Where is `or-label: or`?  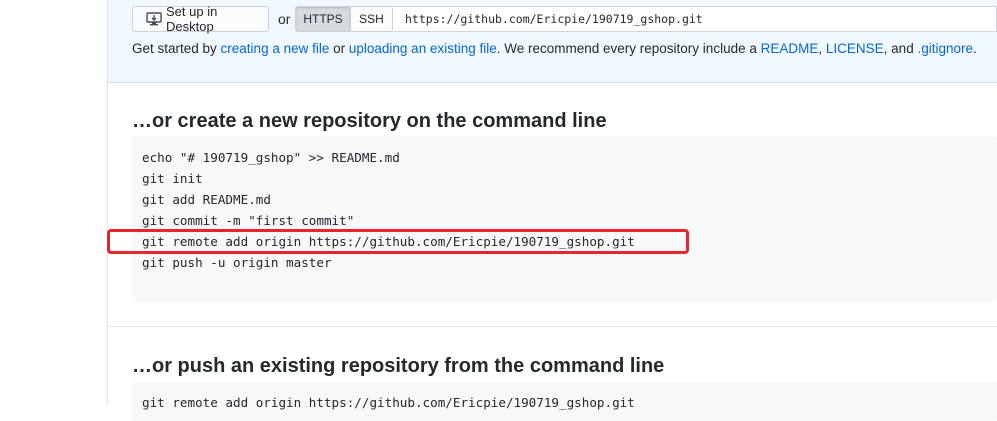 or-label: or is located at coordinates (284, 19).